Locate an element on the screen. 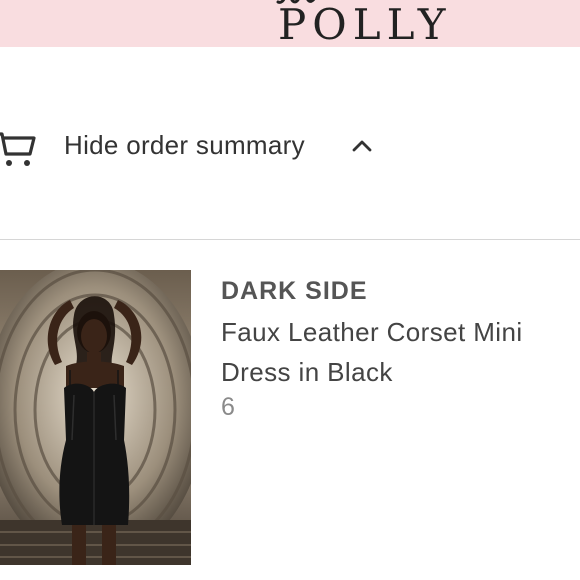  store-logo: POLLY is located at coordinates (365, 25).